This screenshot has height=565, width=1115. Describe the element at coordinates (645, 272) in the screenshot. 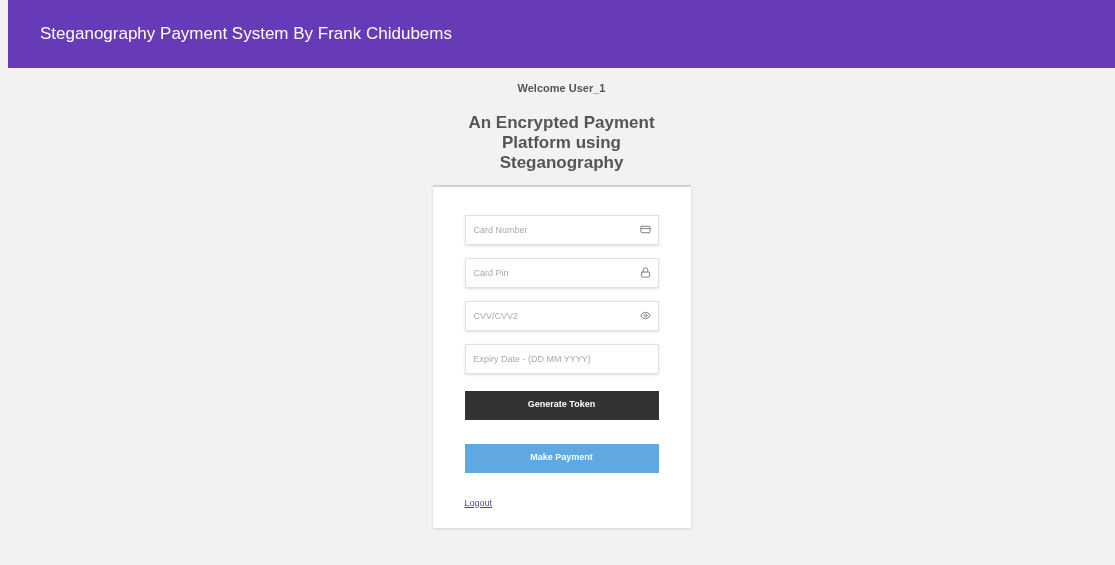

I see `lock-icon` at that location.